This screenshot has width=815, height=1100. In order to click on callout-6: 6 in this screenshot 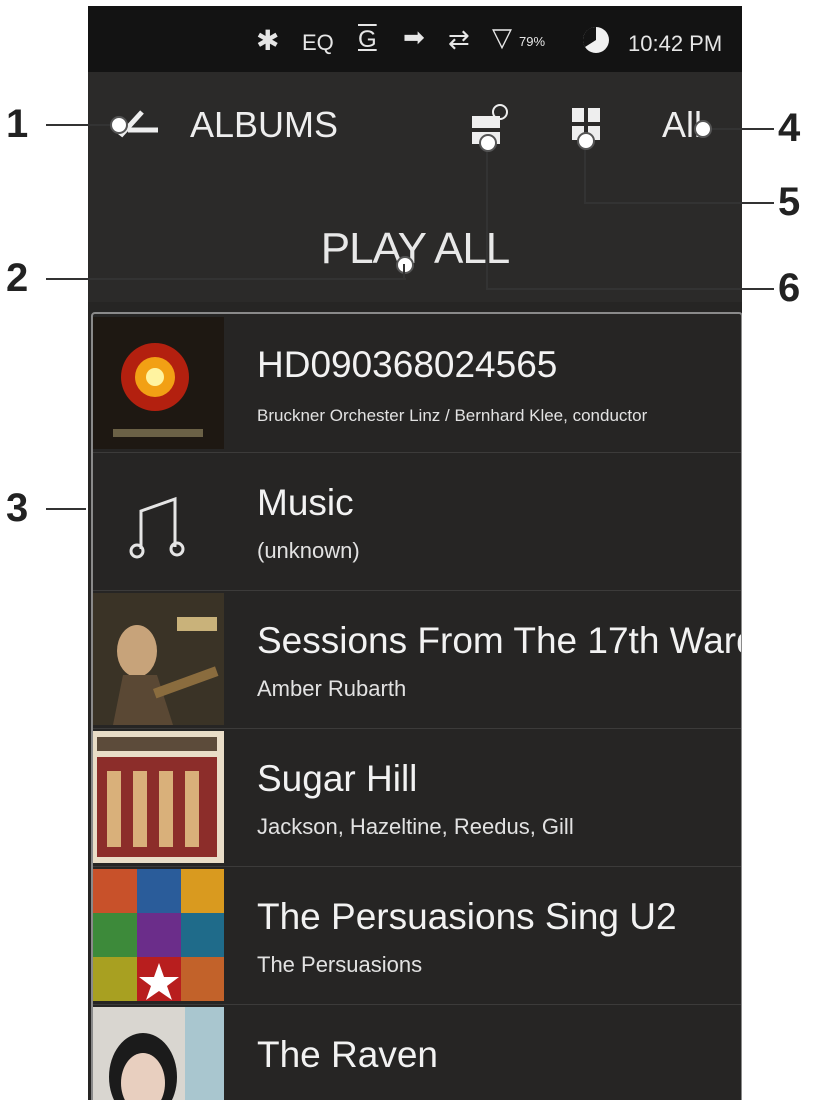, I will do `click(789, 288)`.